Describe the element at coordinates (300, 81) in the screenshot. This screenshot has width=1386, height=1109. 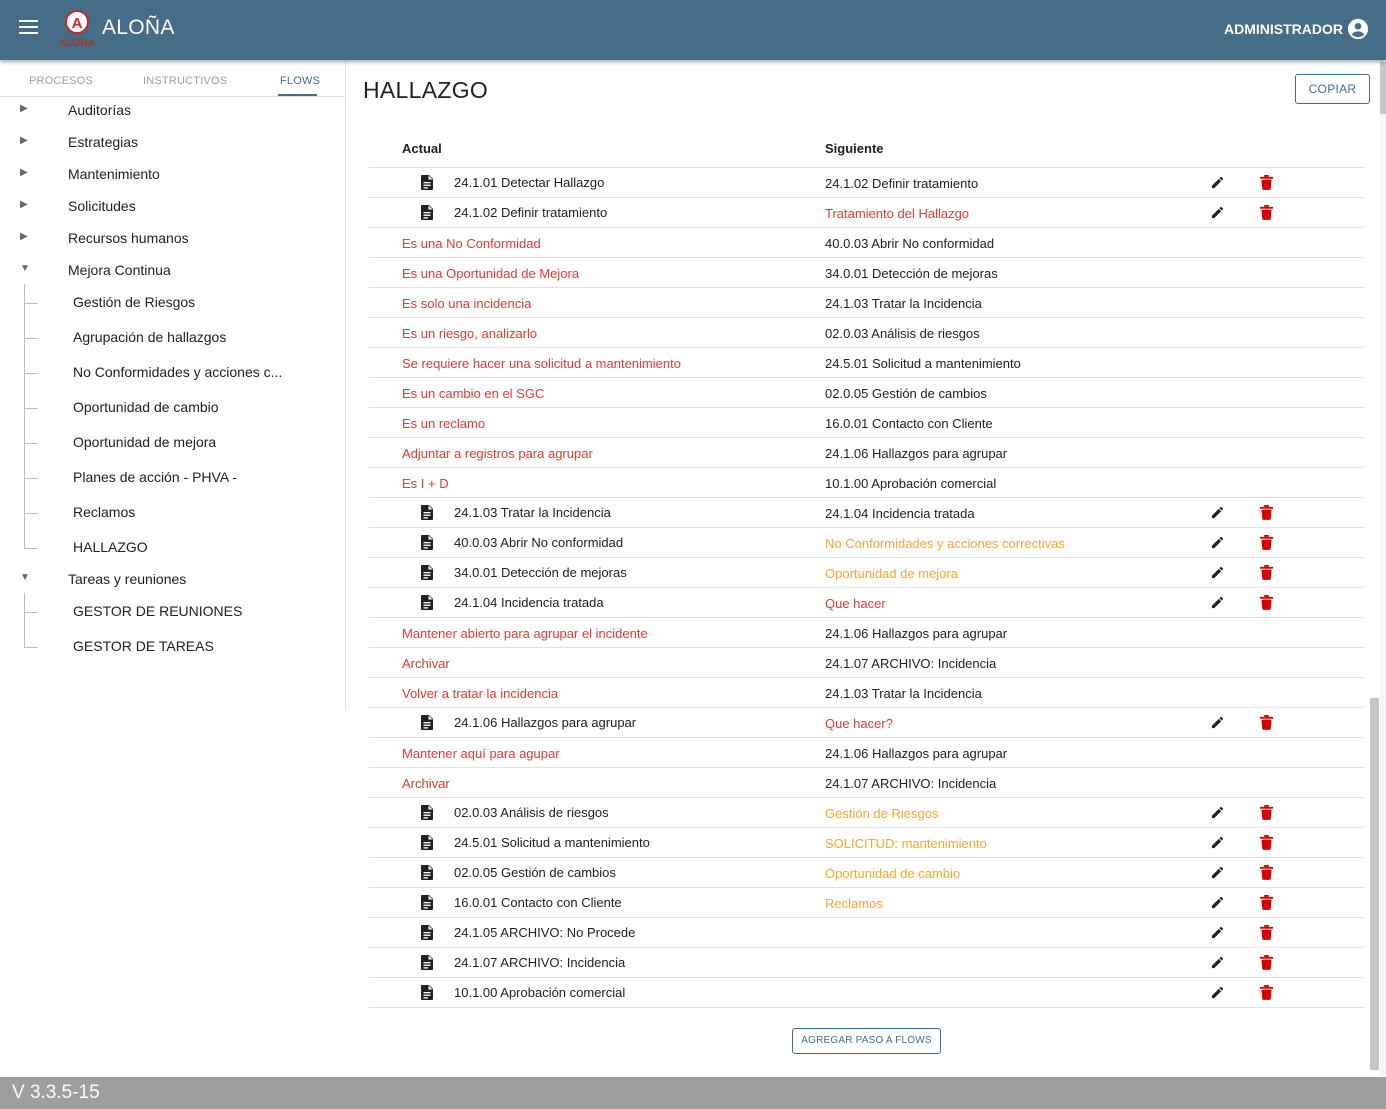
I see `tab-flows: FLOWS` at that location.